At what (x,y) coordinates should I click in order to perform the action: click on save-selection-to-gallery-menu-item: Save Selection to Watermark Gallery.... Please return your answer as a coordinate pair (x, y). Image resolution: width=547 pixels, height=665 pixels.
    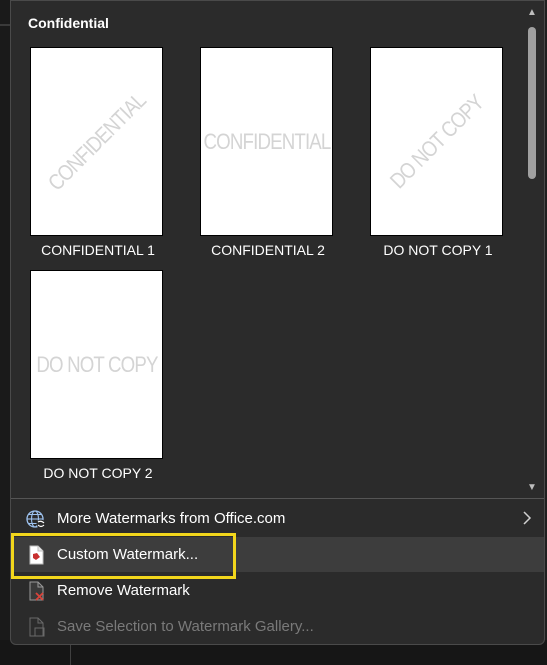
    Looking at the image, I should click on (277, 626).